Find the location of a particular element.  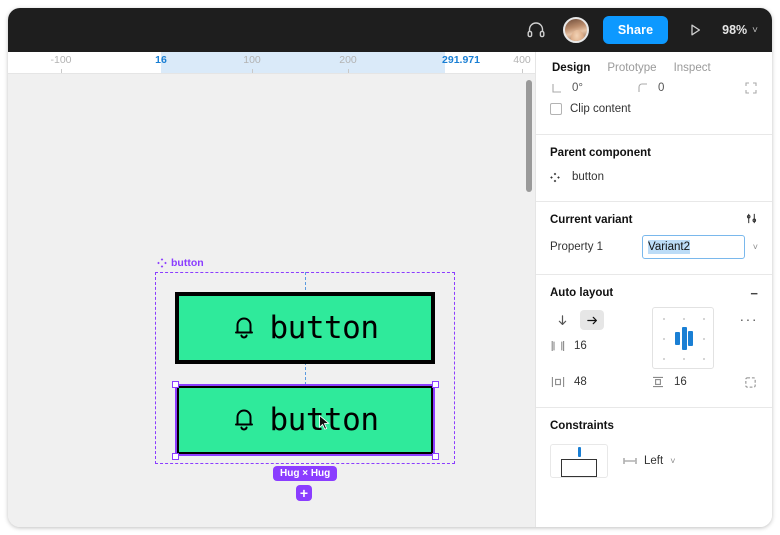

horizontal-padding-field: 48 is located at coordinates (596, 382).